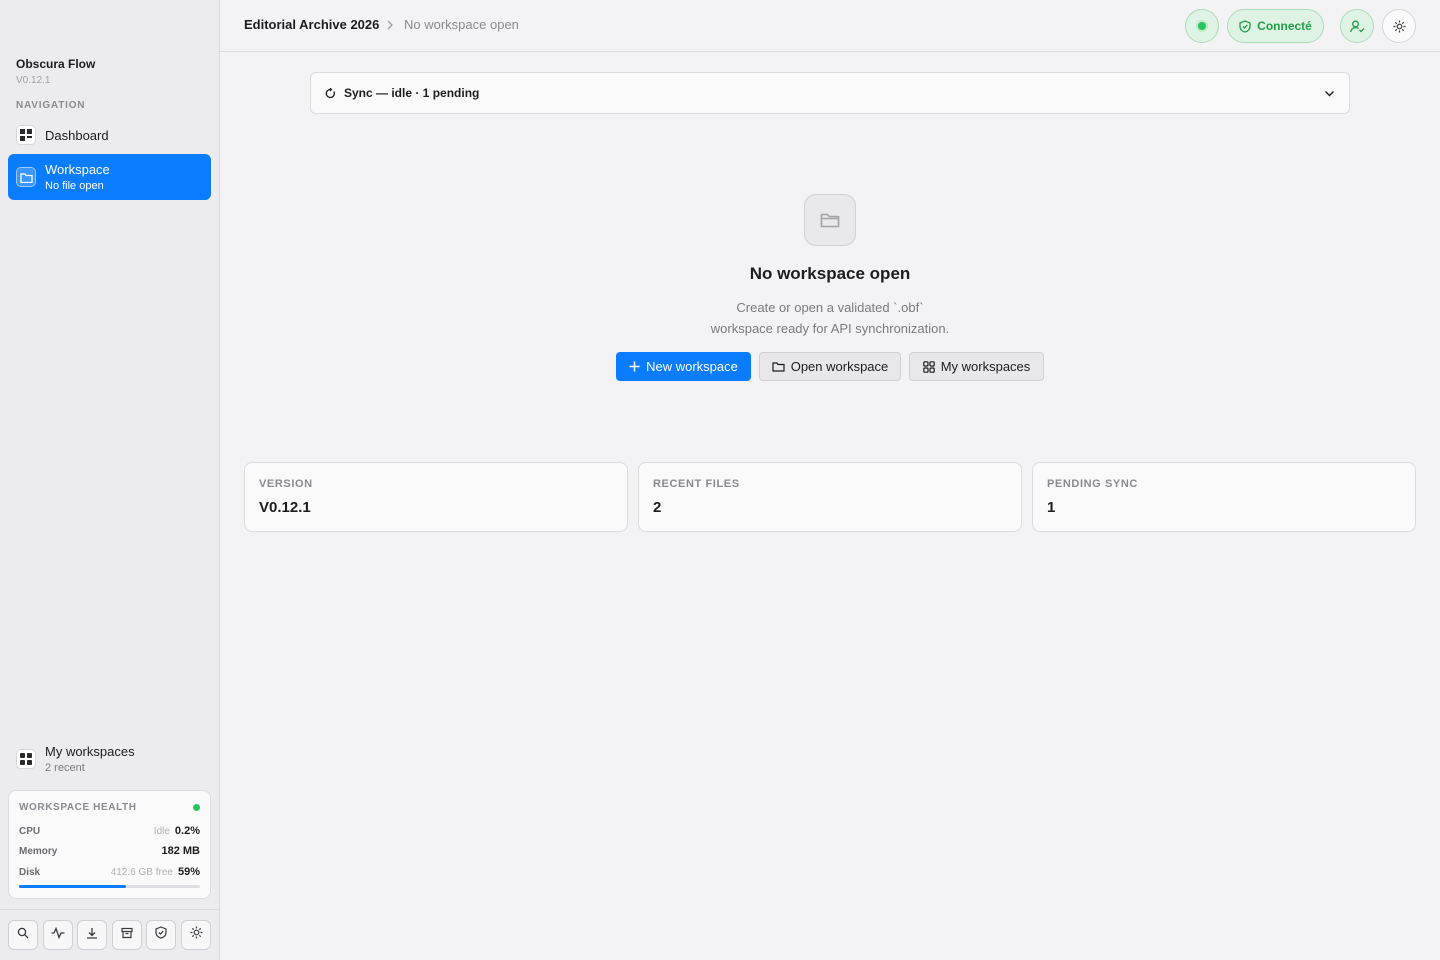 The width and height of the screenshot is (1440, 960). What do you see at coordinates (839, 366) in the screenshot?
I see `open-workspace-label: Open workspace` at bounding box center [839, 366].